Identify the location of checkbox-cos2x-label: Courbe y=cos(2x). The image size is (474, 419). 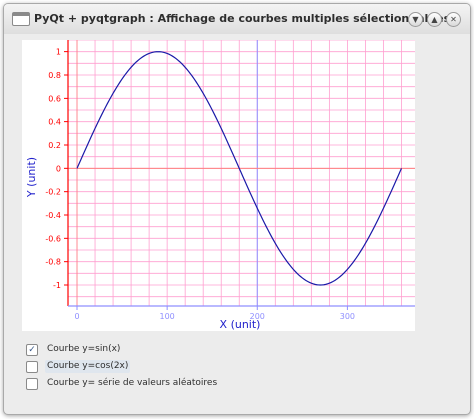
(88, 366).